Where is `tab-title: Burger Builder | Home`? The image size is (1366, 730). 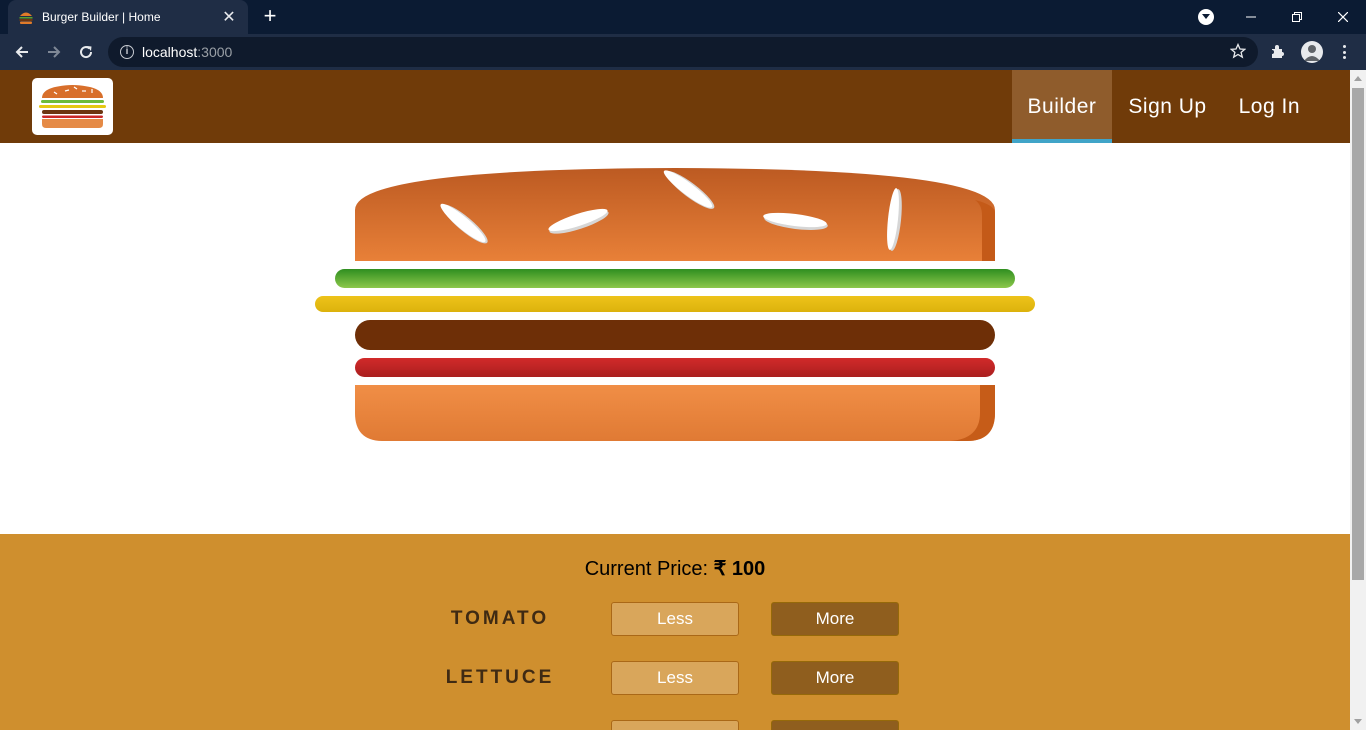
tab-title: Burger Builder | Home is located at coordinates (101, 17).